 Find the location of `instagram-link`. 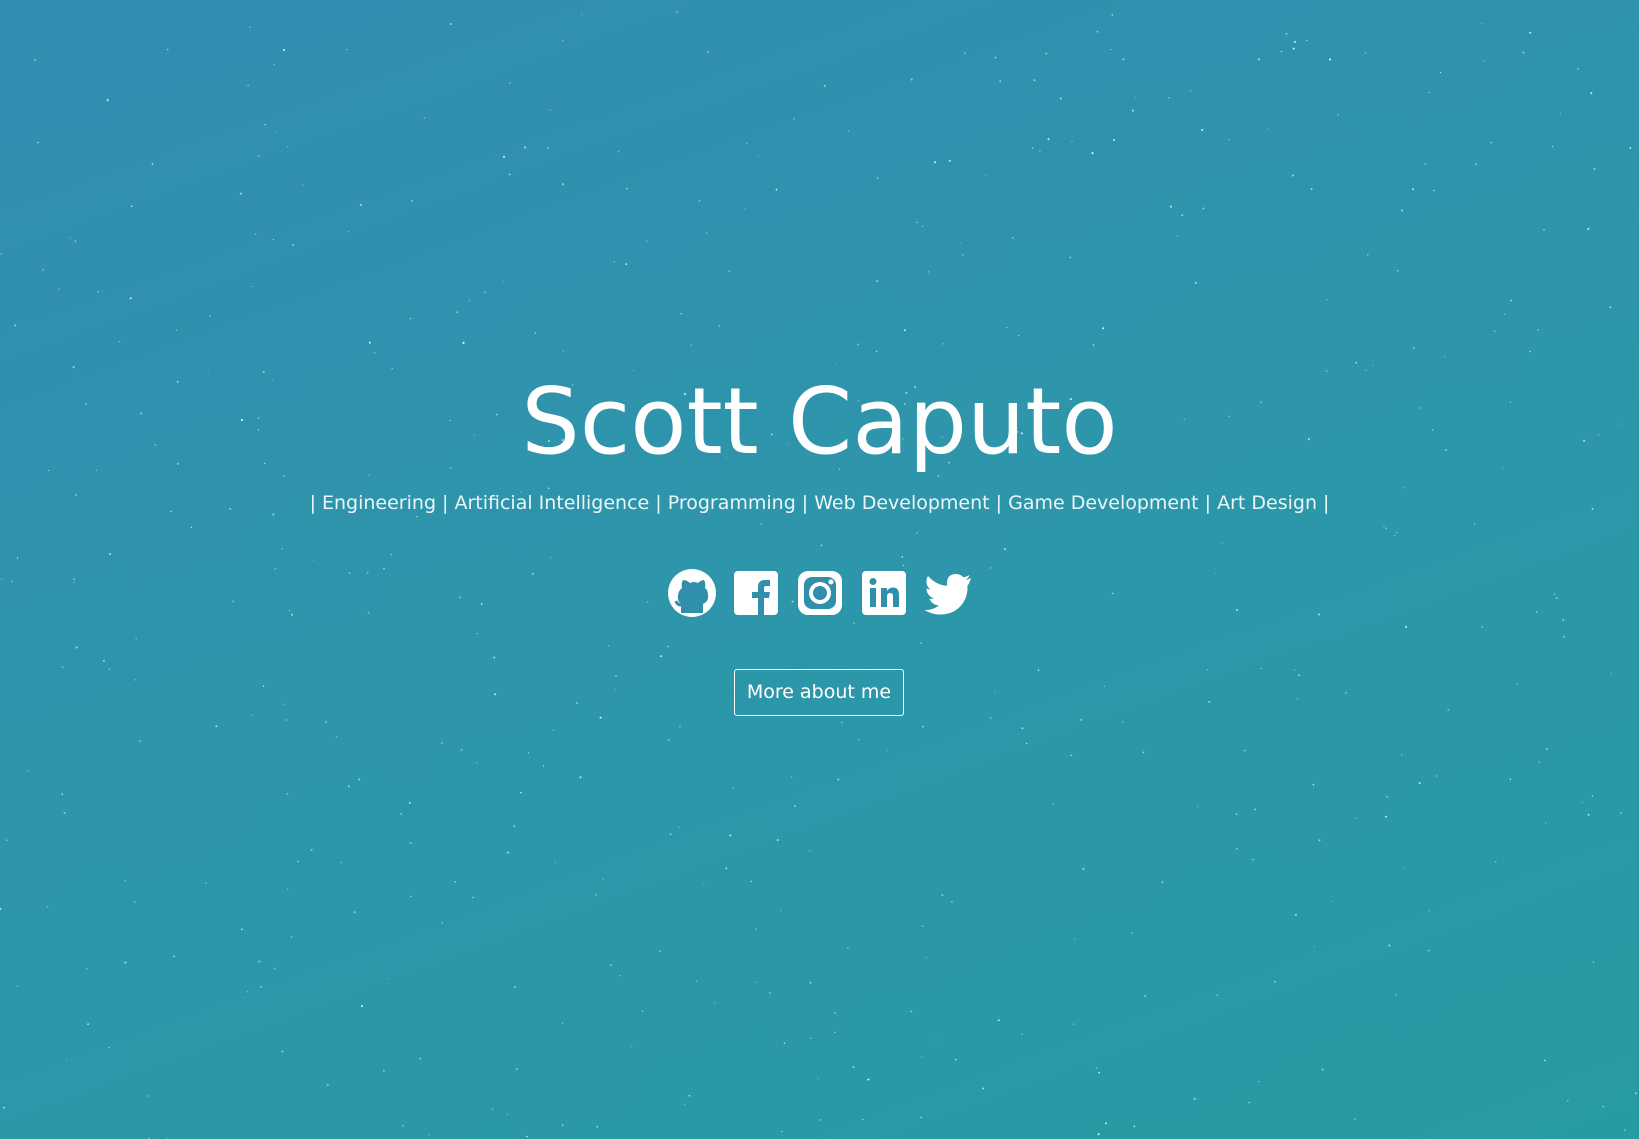

instagram-link is located at coordinates (820, 593).